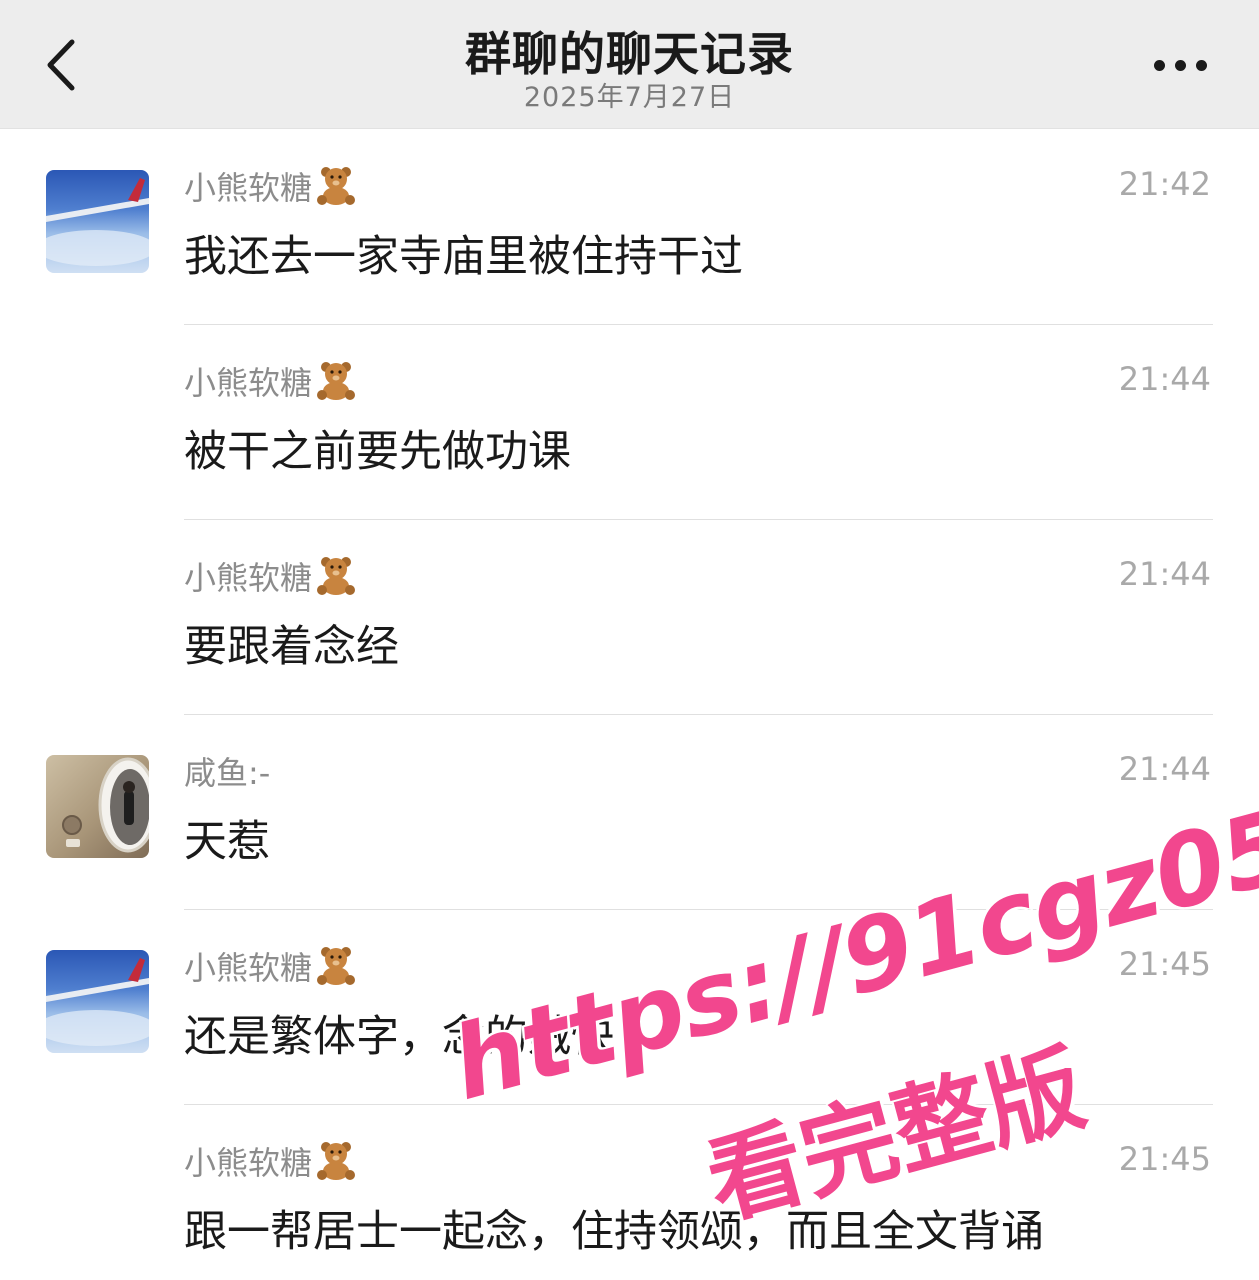 The image size is (1259, 1280). Describe the element at coordinates (1164, 184) in the screenshot. I see `message-time: 21:42` at that location.